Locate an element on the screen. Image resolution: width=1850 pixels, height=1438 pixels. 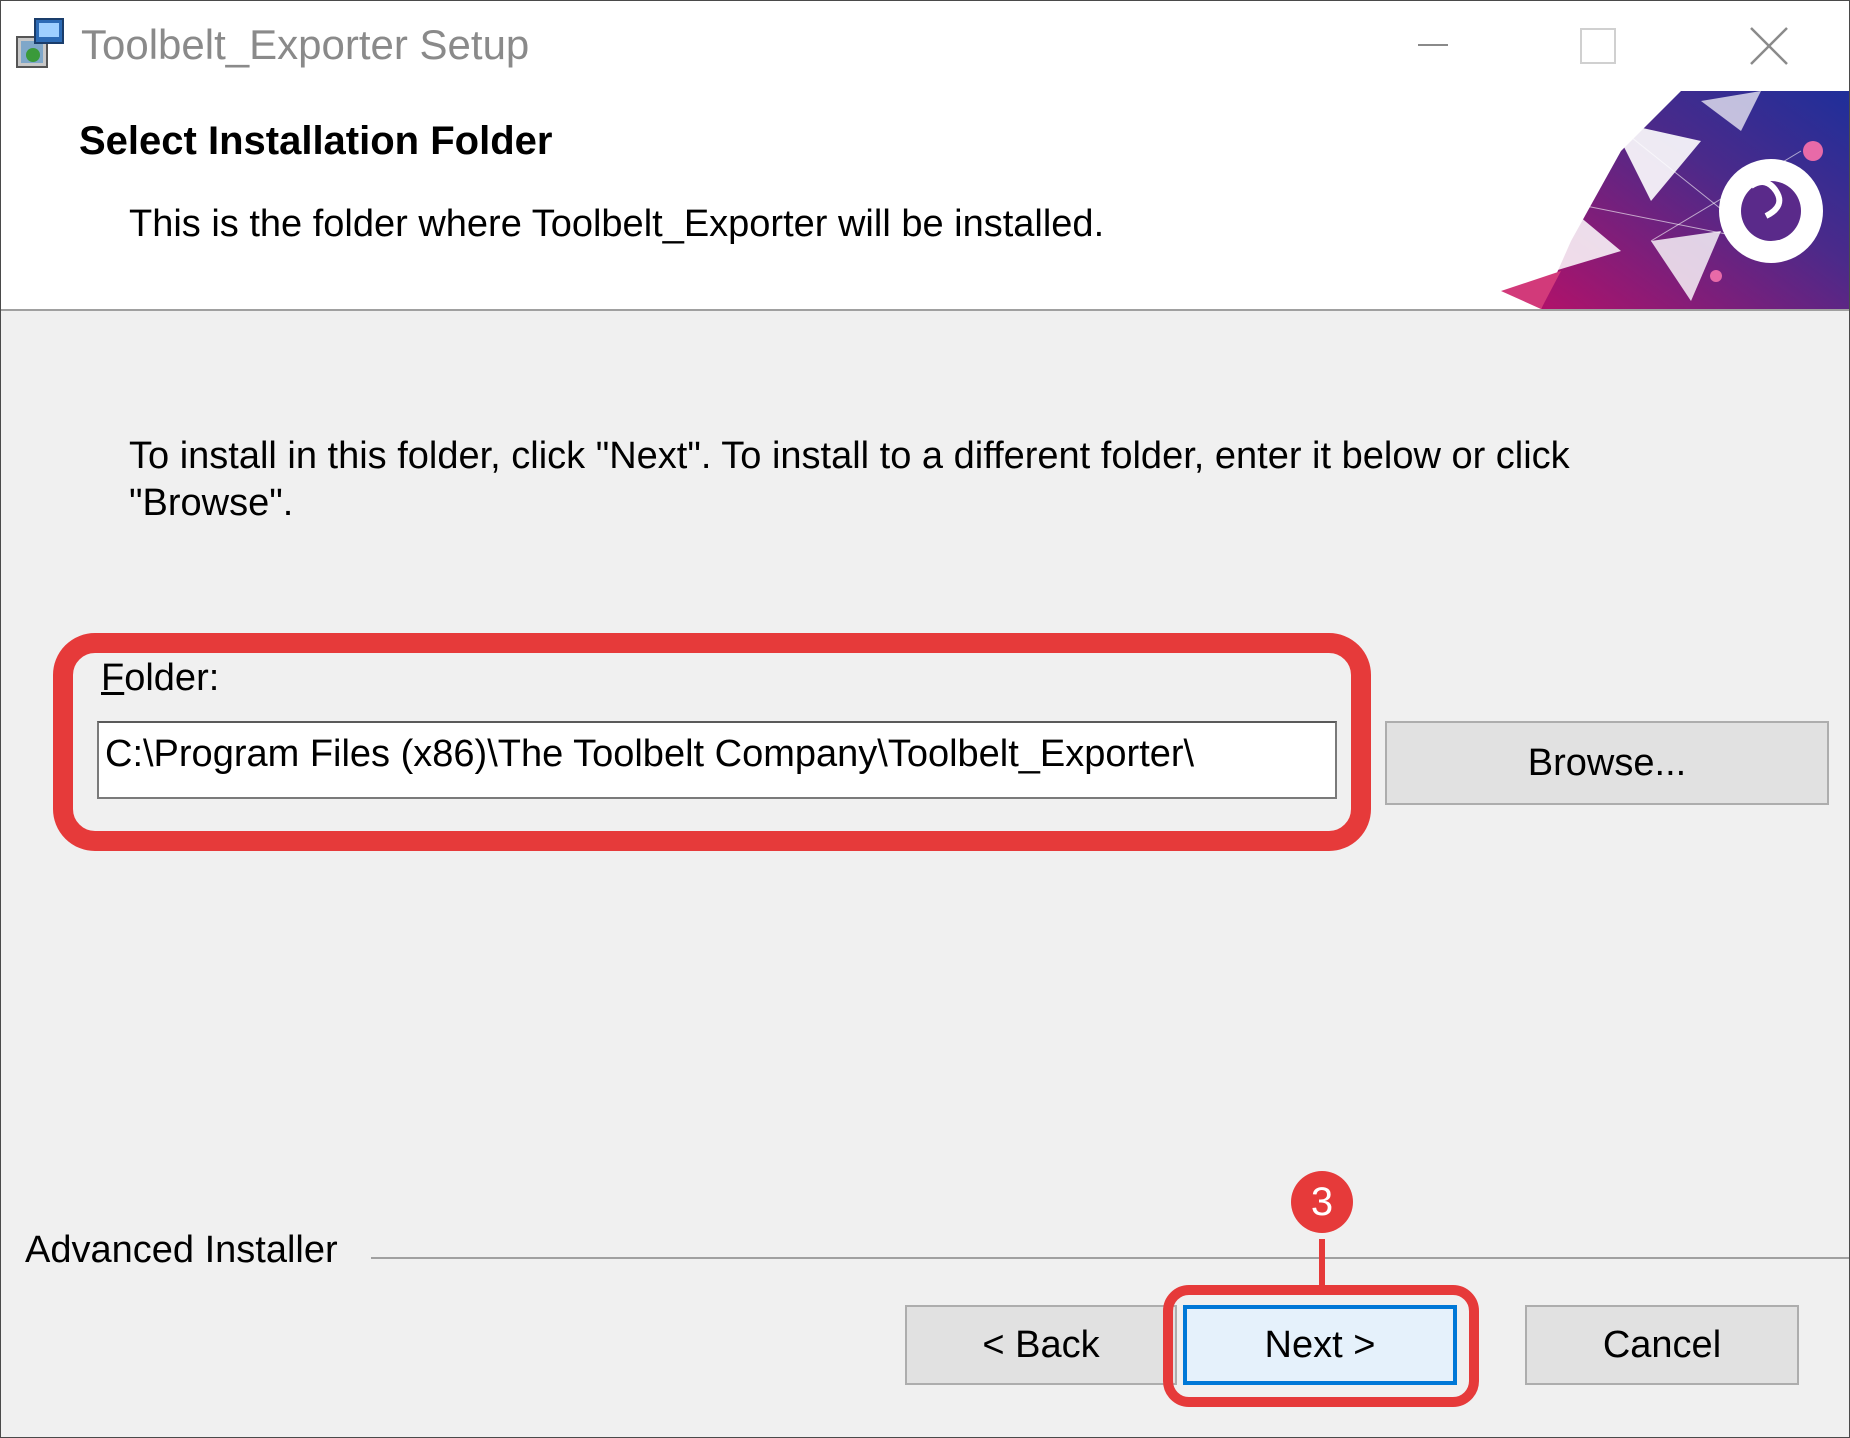
window-title: Toolbelt_Exporter Setup is located at coordinates (305, 44).